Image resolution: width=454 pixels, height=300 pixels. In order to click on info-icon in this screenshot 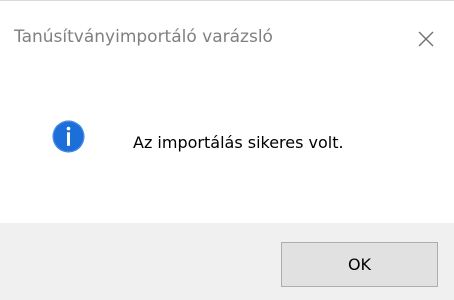, I will do `click(68, 136)`.